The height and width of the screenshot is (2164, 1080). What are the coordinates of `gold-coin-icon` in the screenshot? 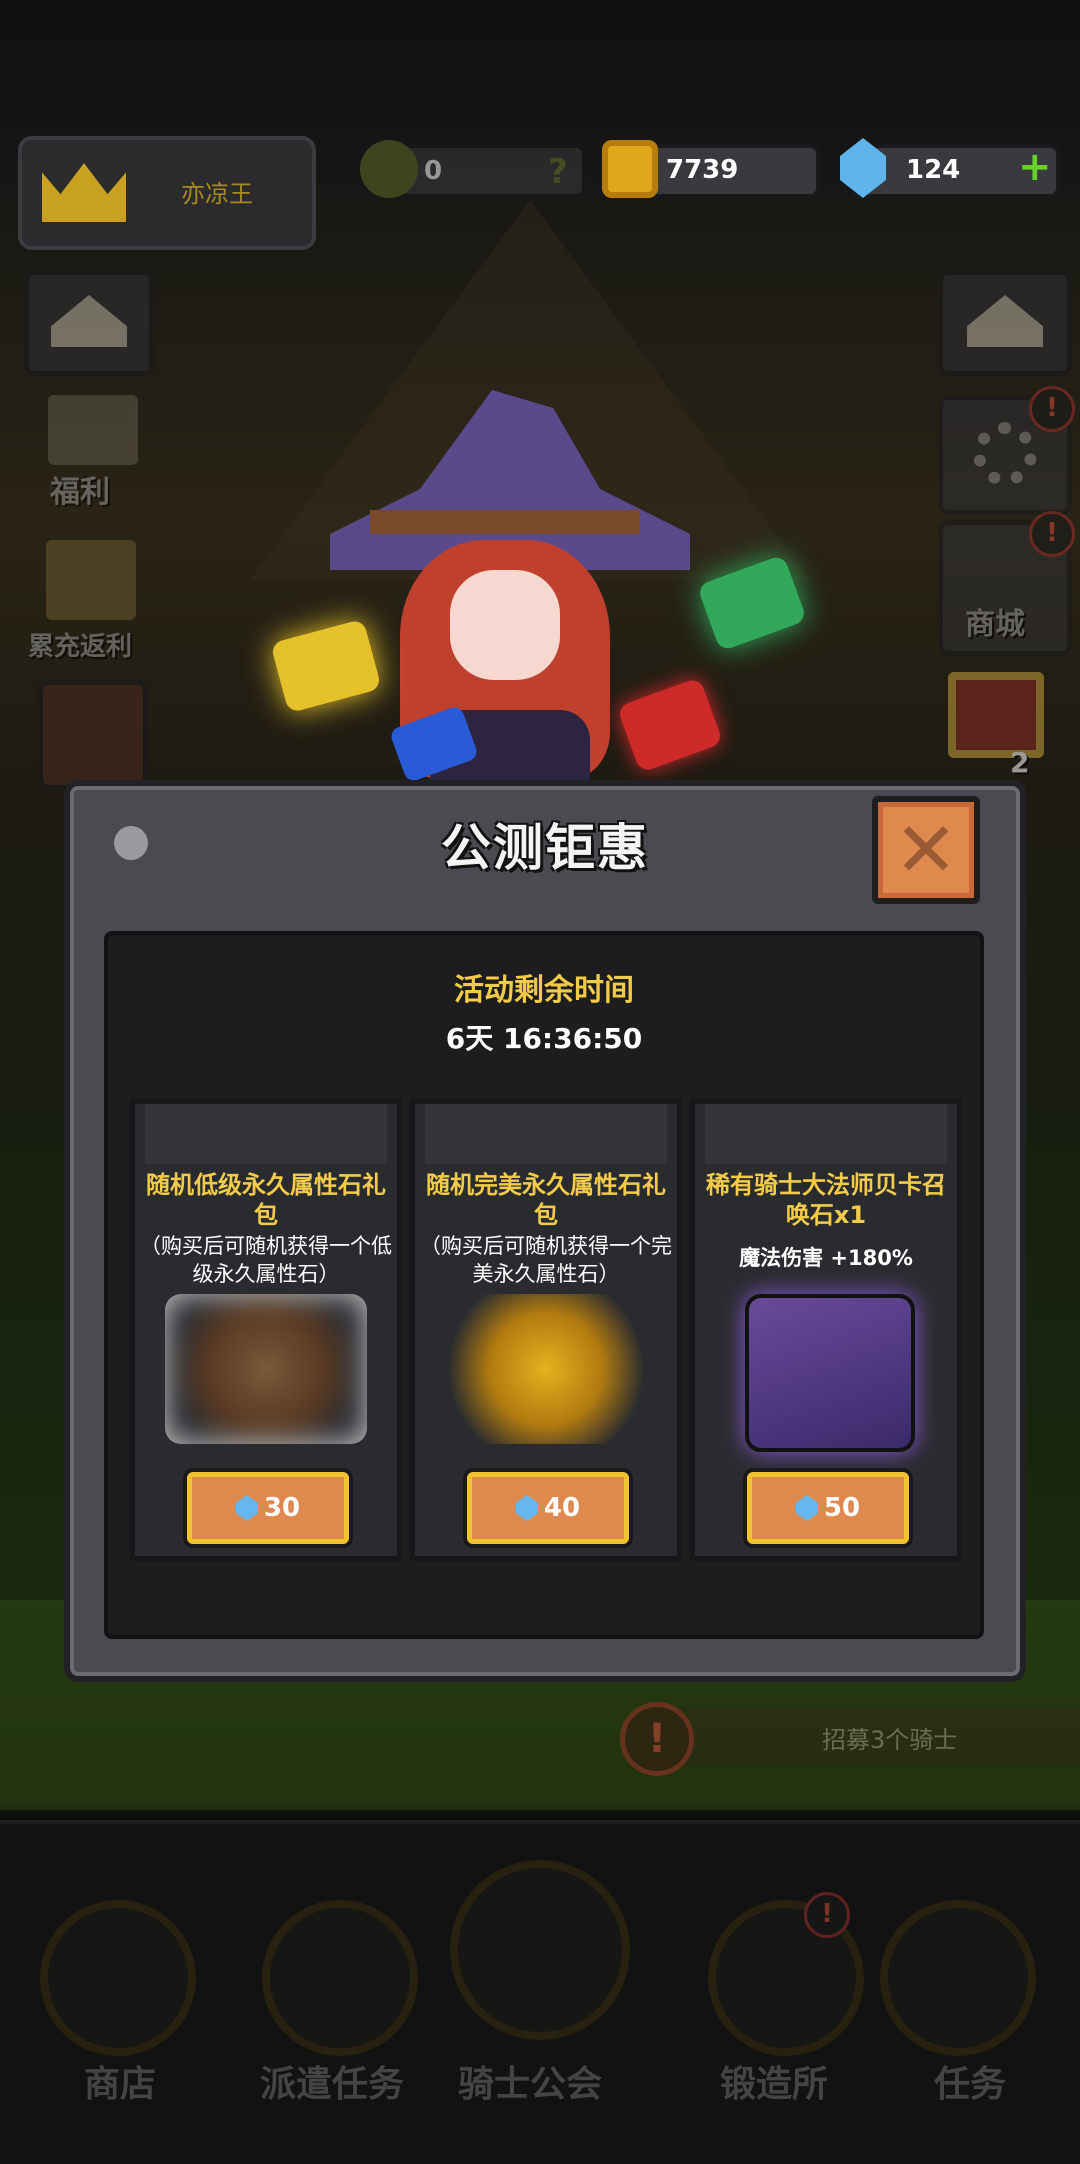 It's located at (630, 169).